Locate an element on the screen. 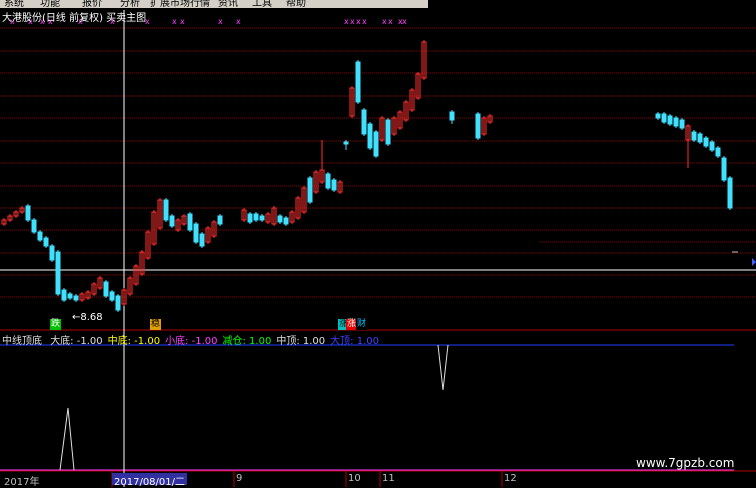 Image resolution: width=756 pixels, height=488 pixels. signal-tag-0: 跌 is located at coordinates (56, 324).